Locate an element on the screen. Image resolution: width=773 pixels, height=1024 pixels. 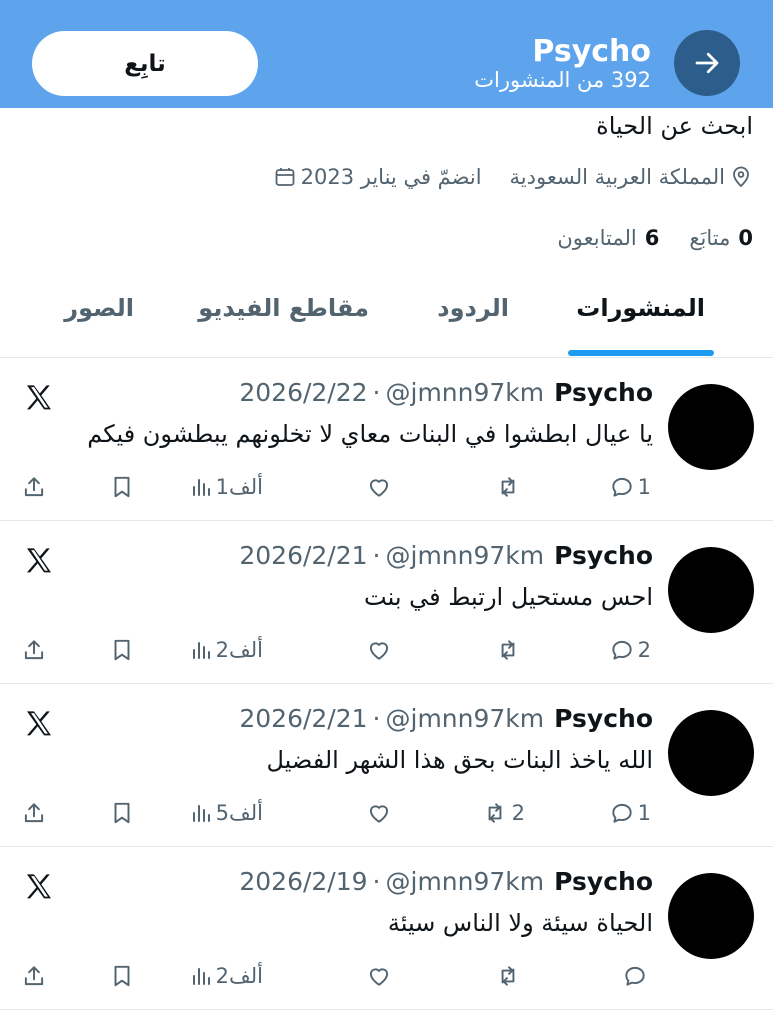
tab-photos: الصور is located at coordinates (99, 308).